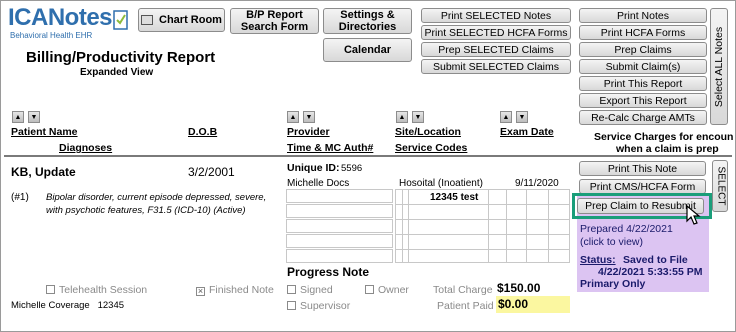  What do you see at coordinates (34, 117) in the screenshot?
I see `sort-down-patient: ▼` at bounding box center [34, 117].